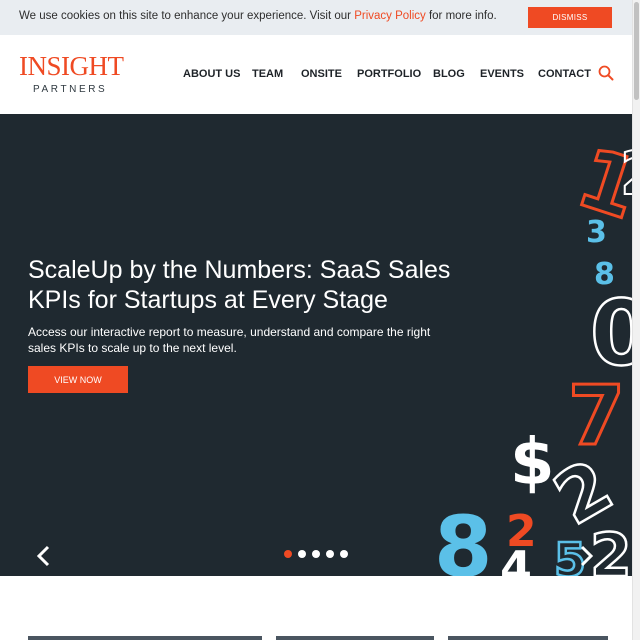 The image size is (640, 640). I want to click on slide-indicators, so click(316, 554).